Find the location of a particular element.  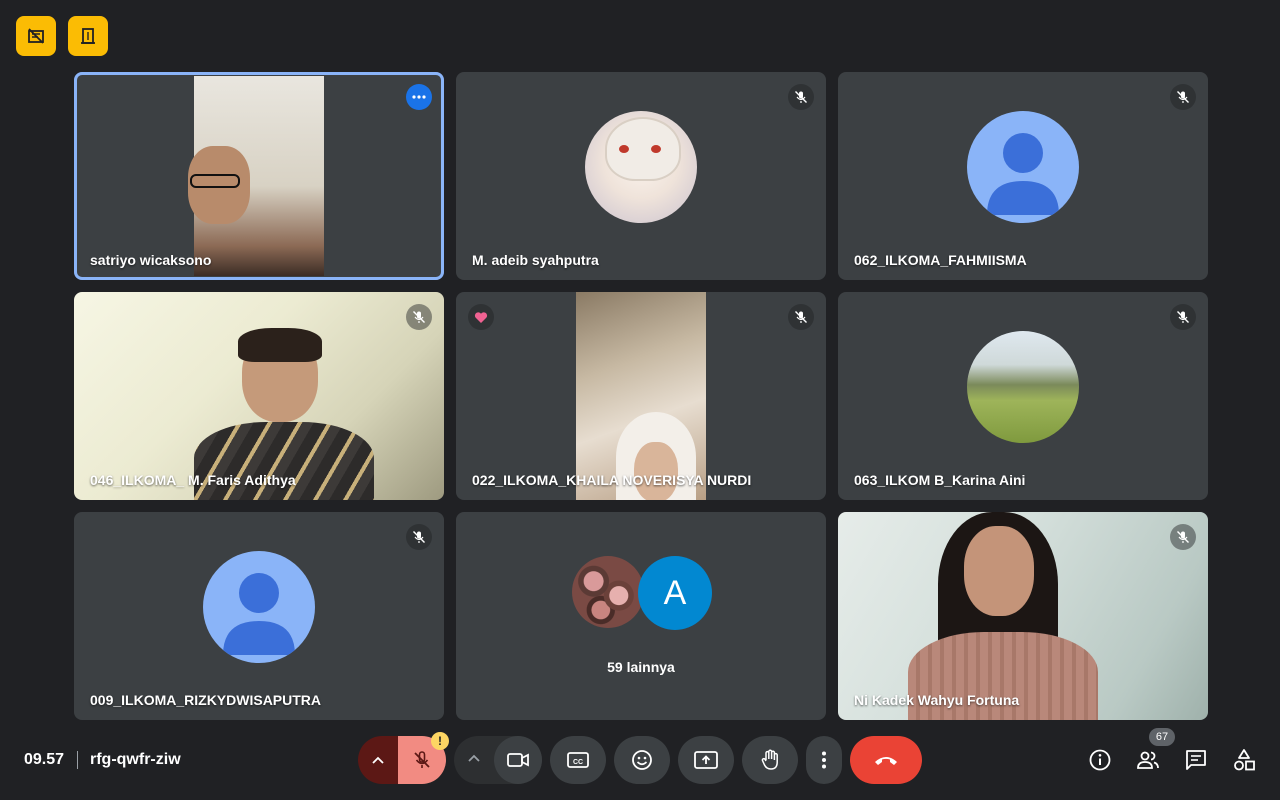

more-options-button is located at coordinates (824, 760).